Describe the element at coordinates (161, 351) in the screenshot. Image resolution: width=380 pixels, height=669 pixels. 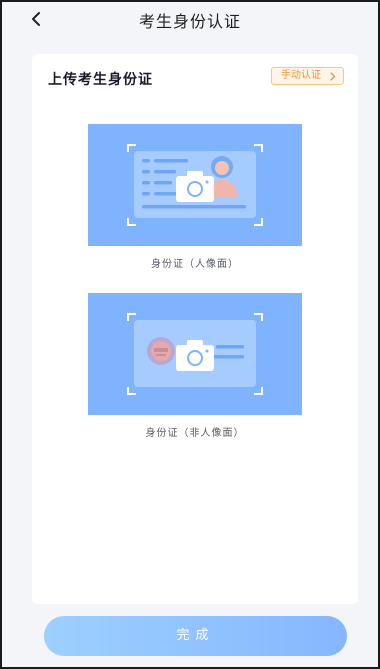
I see `emblem-icon` at that location.